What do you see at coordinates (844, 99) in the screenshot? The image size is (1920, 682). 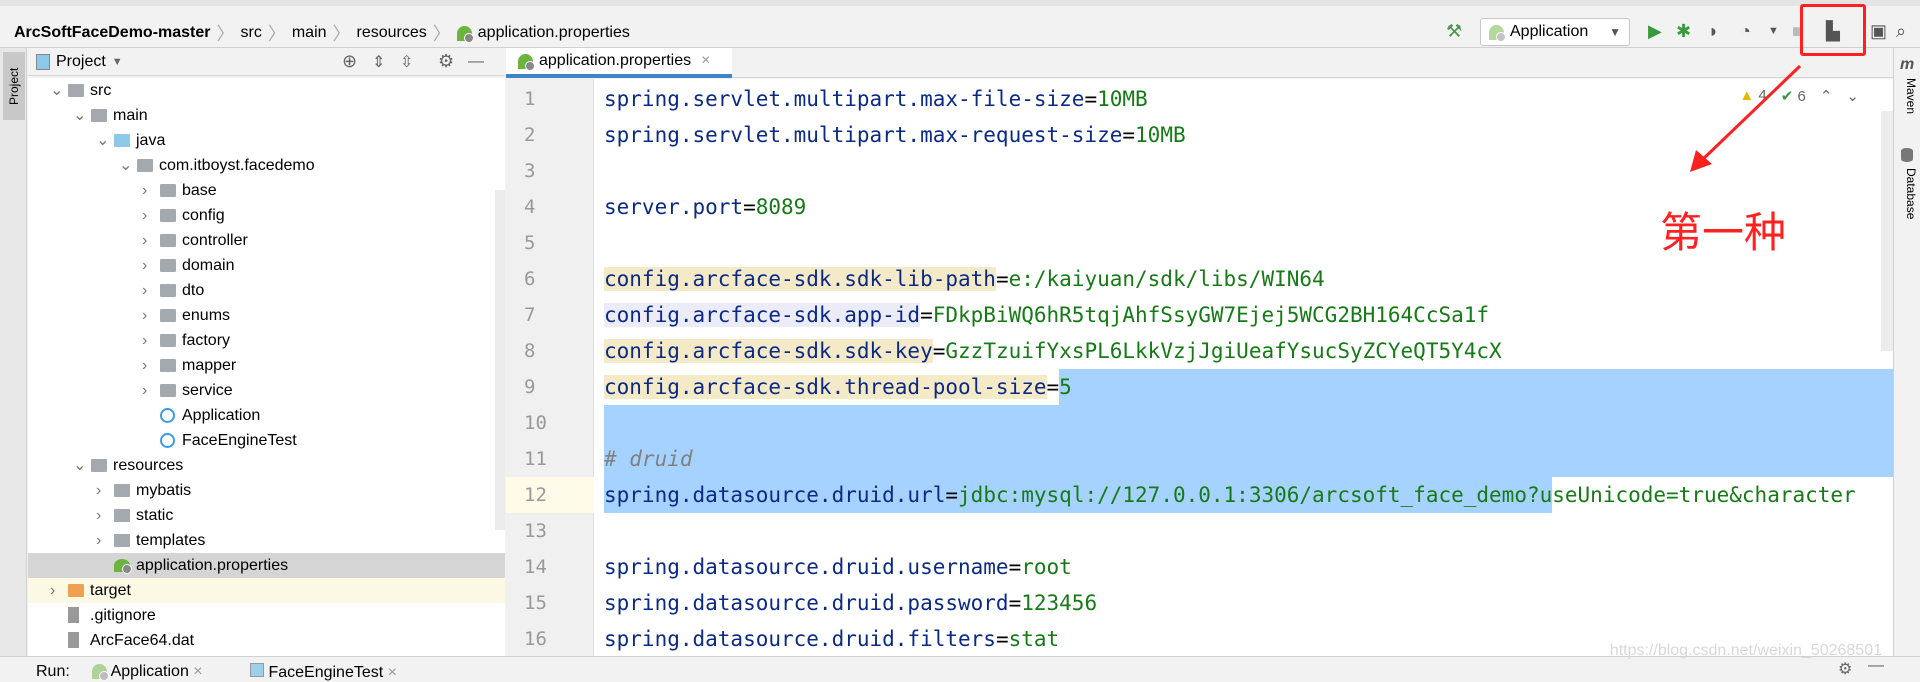 I see `property-key: spring.servlet.multipart.max-file-size` at bounding box center [844, 99].